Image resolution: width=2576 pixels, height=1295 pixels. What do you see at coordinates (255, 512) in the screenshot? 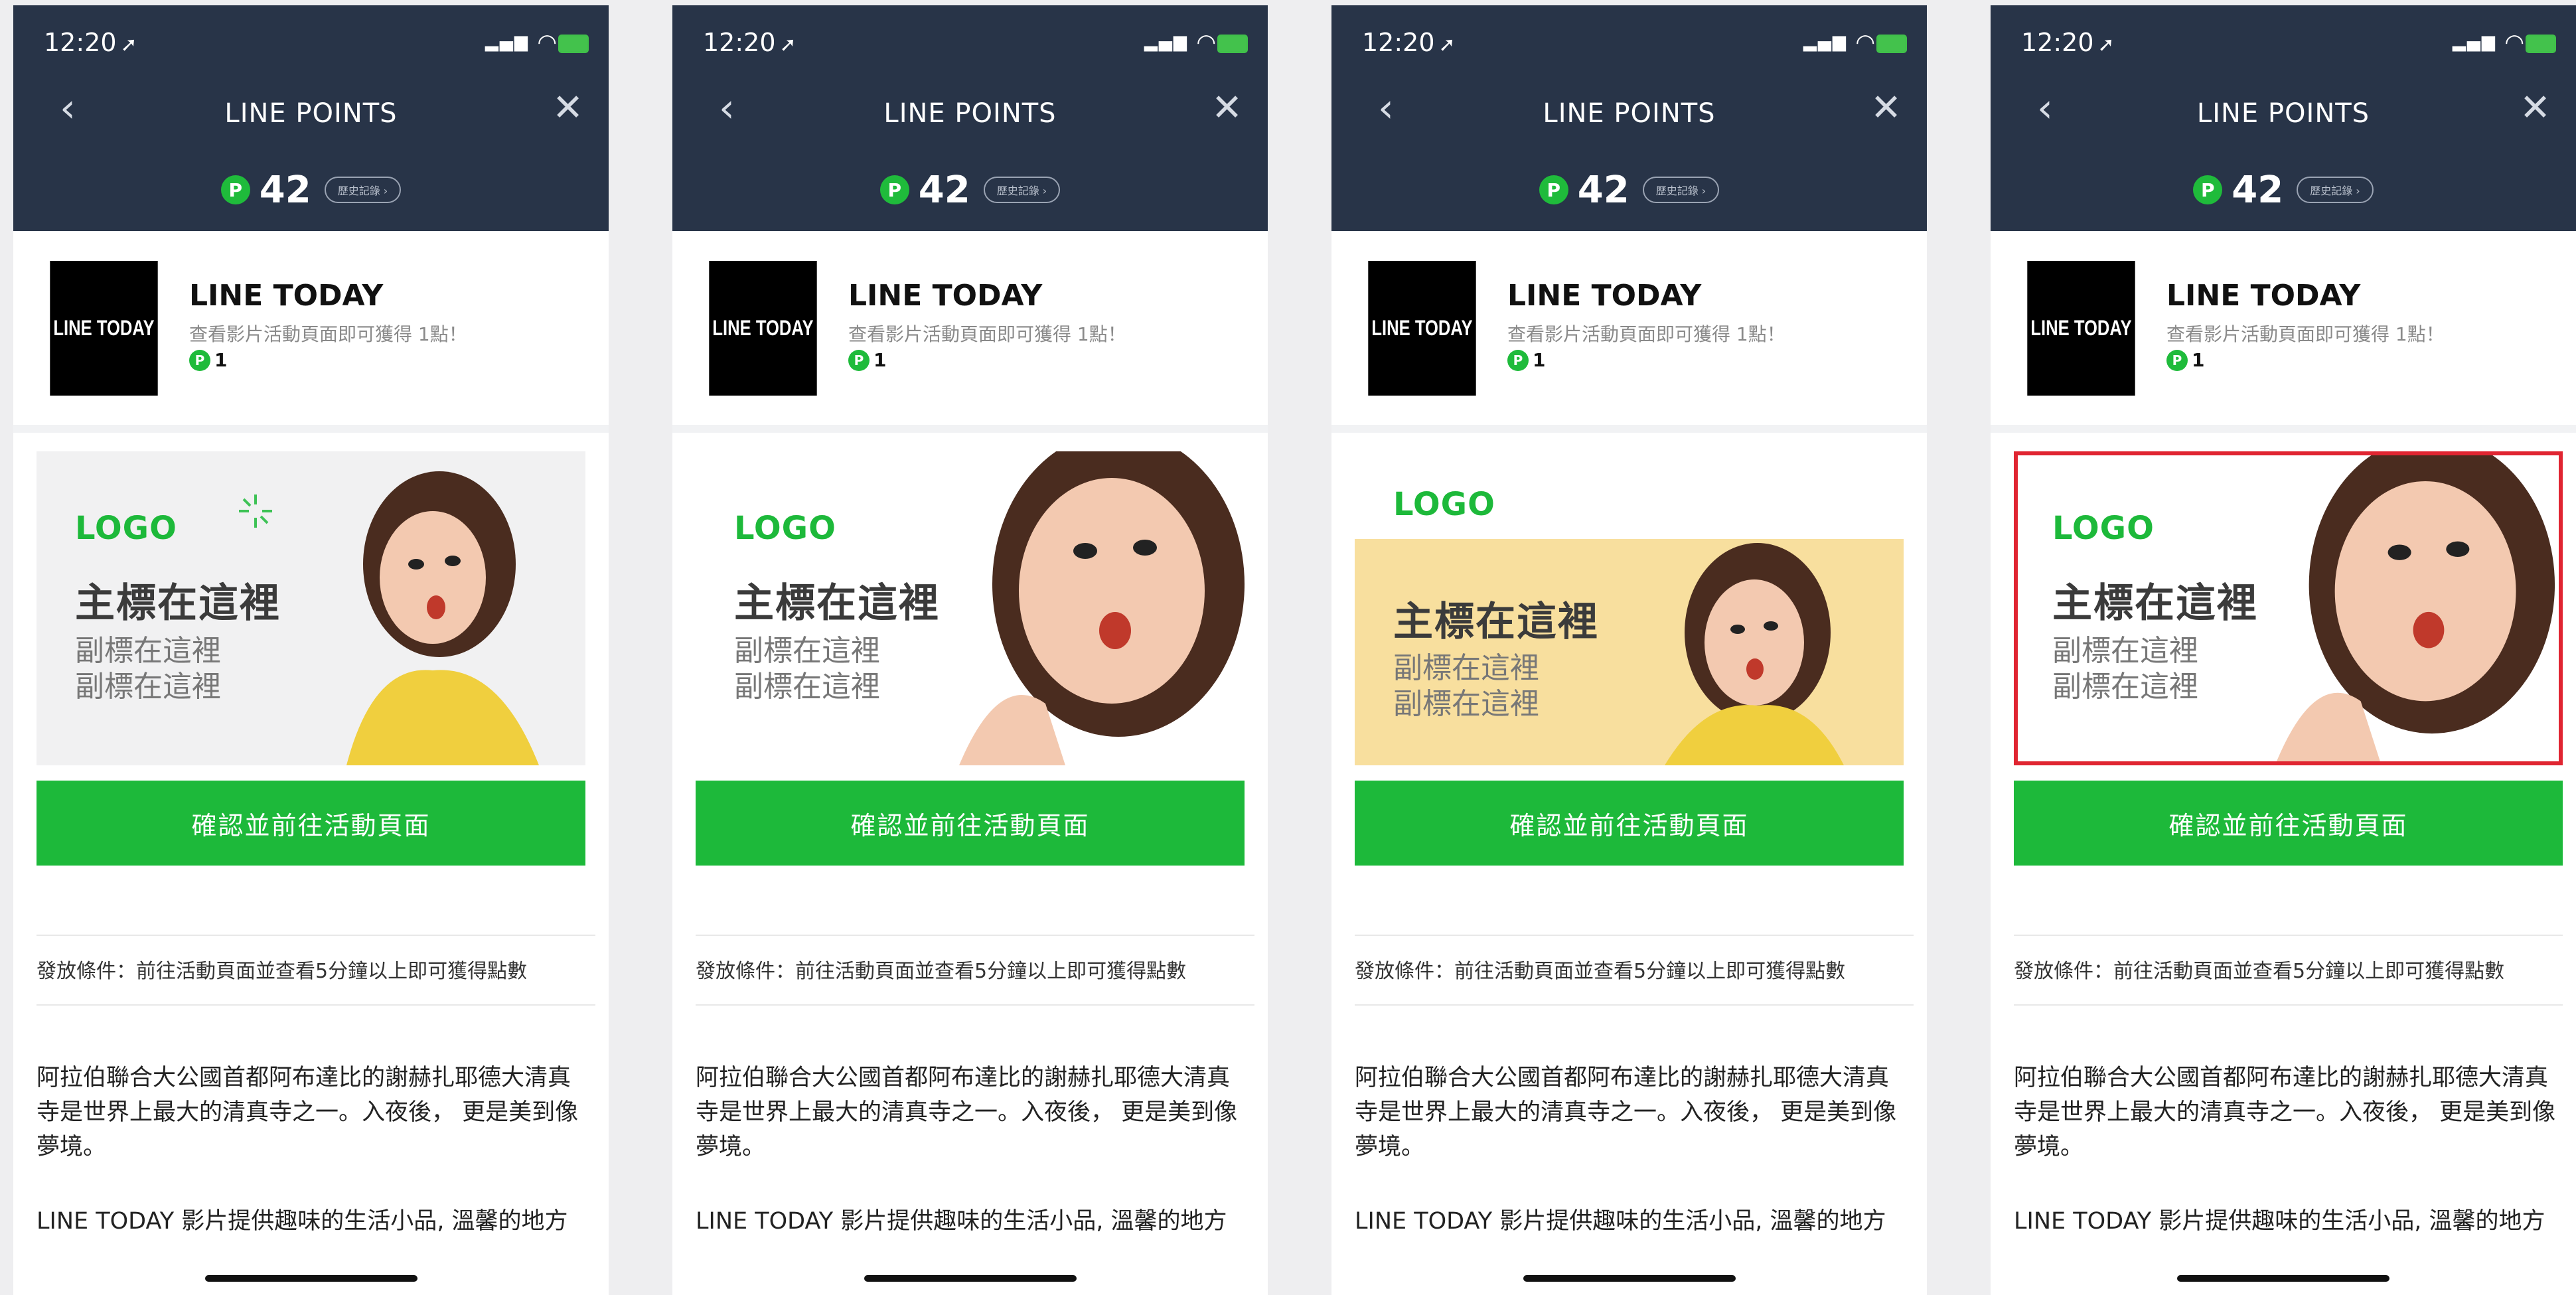
I see `sparkle-icon` at bounding box center [255, 512].